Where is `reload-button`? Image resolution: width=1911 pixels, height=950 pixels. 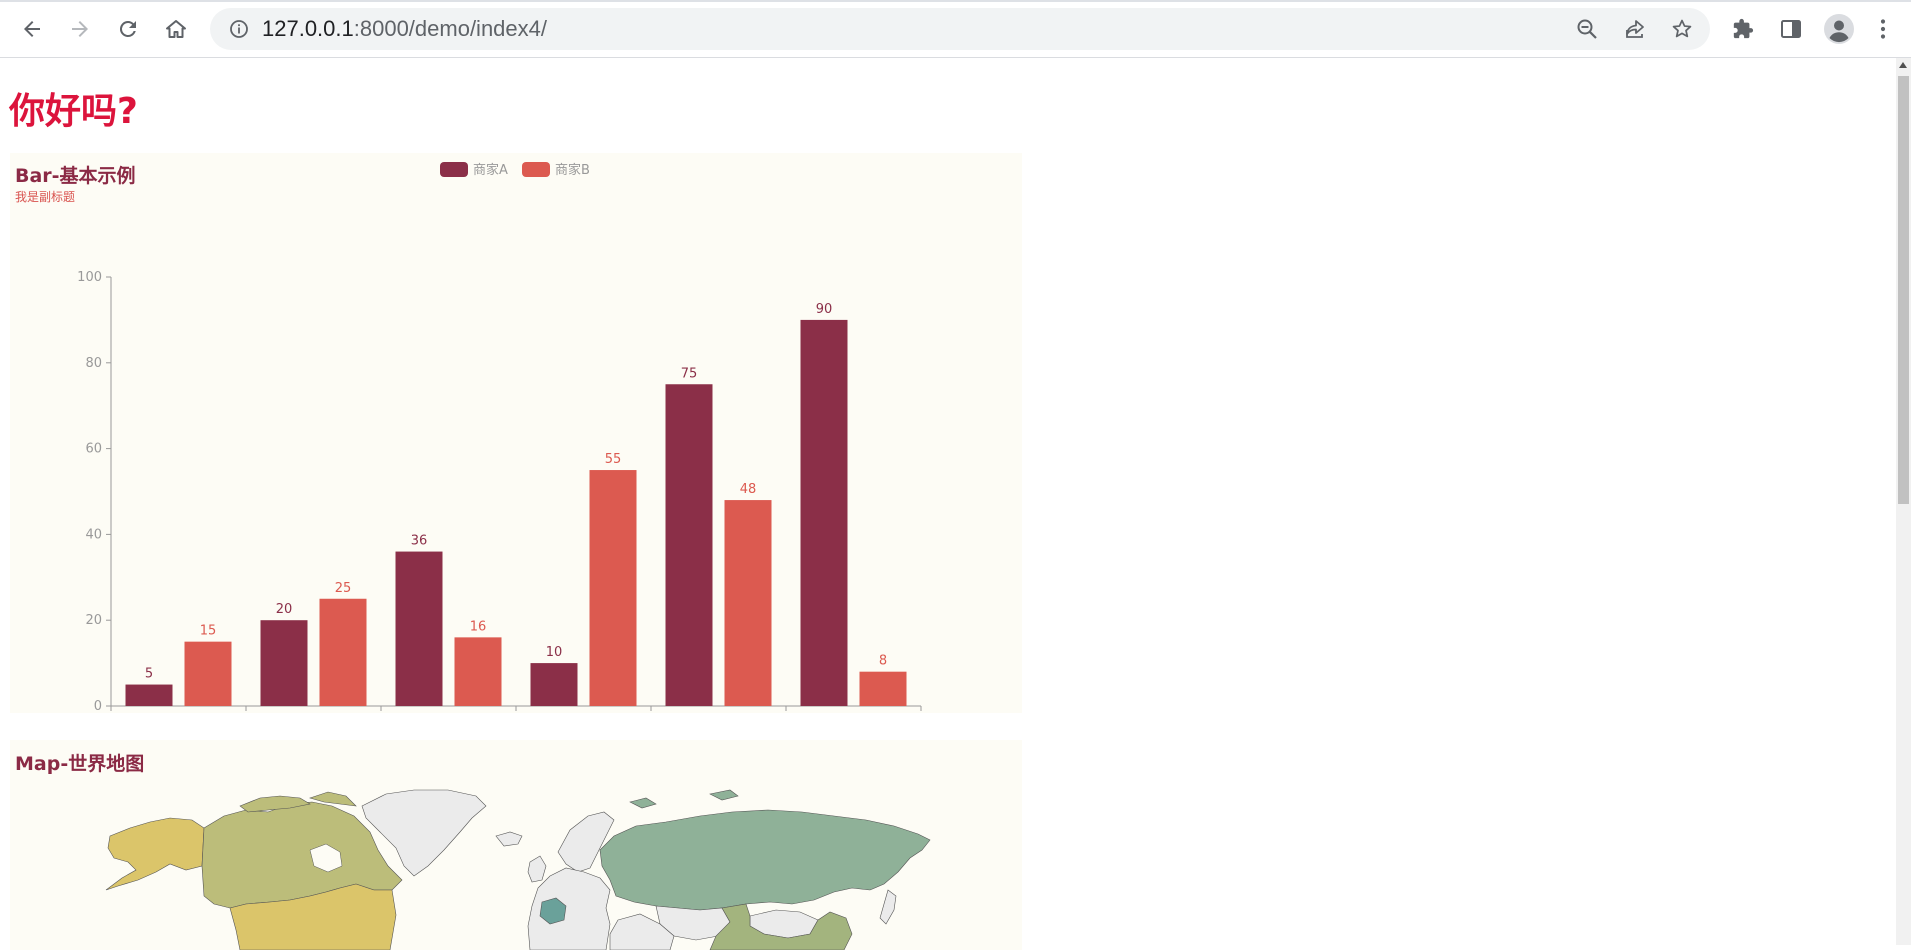 reload-button is located at coordinates (128, 29).